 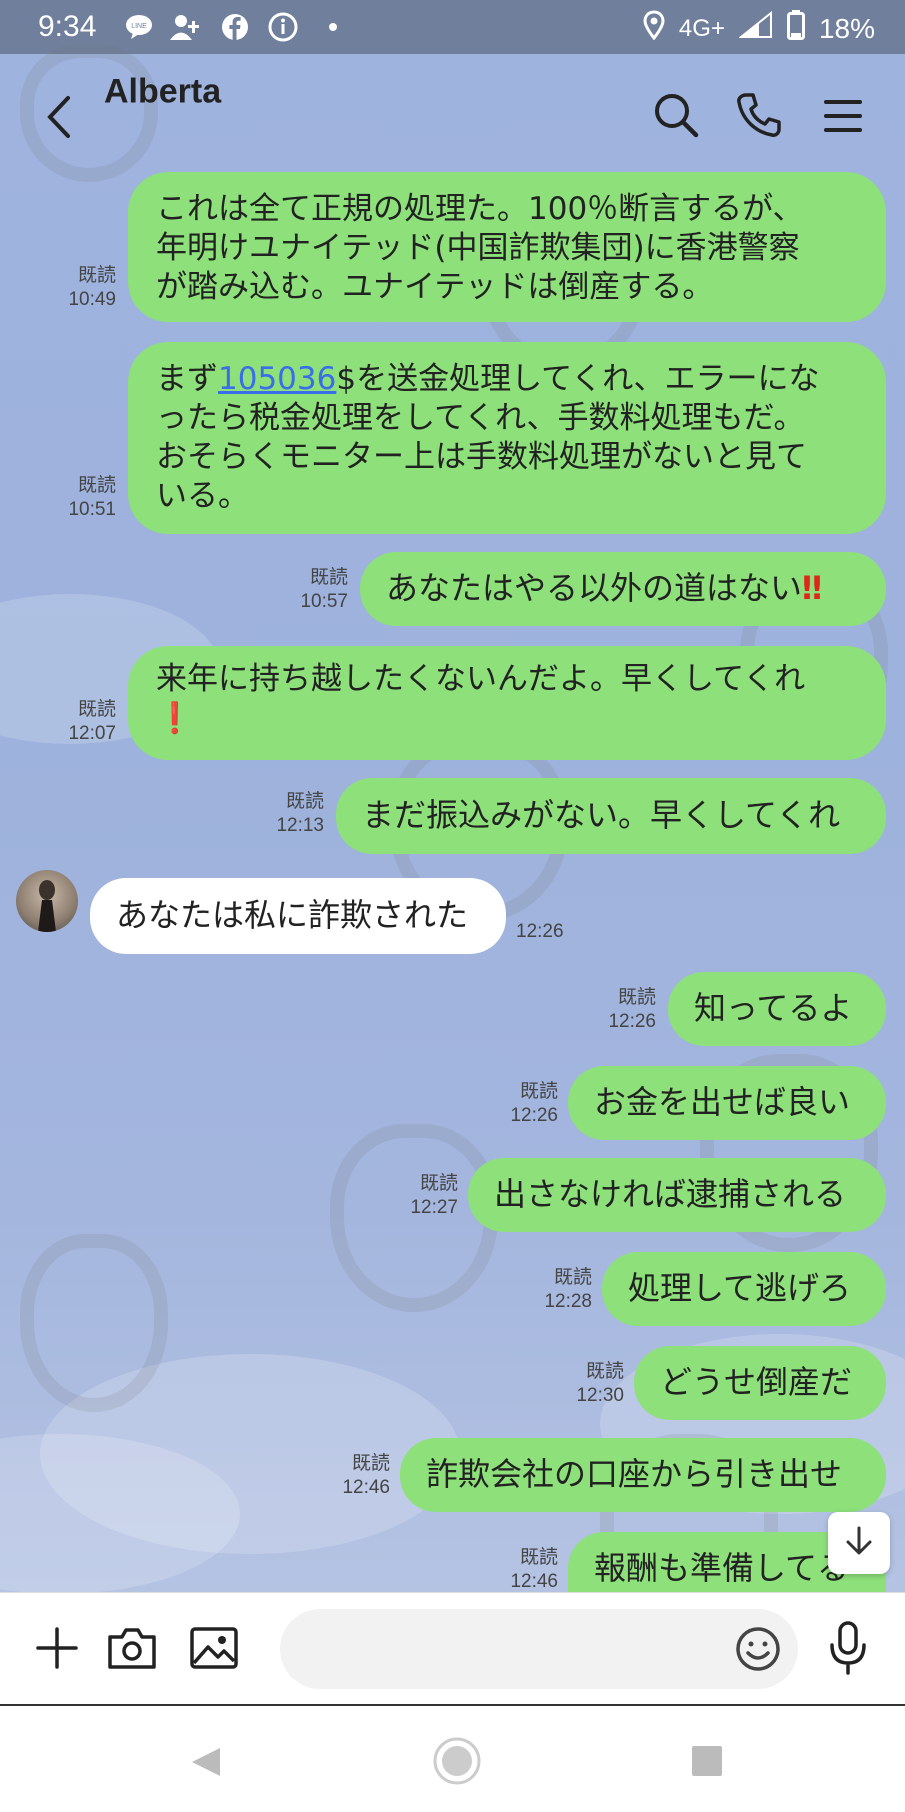 I want to click on contact-avatar, so click(x=47, y=901).